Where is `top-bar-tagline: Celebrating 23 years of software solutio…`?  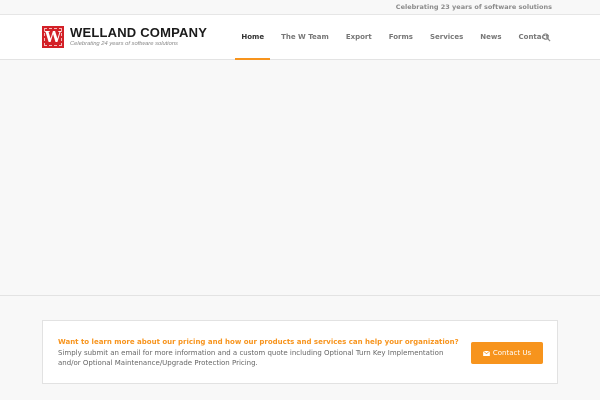
top-bar-tagline: Celebrating 23 years of software solutio… is located at coordinates (473, 7).